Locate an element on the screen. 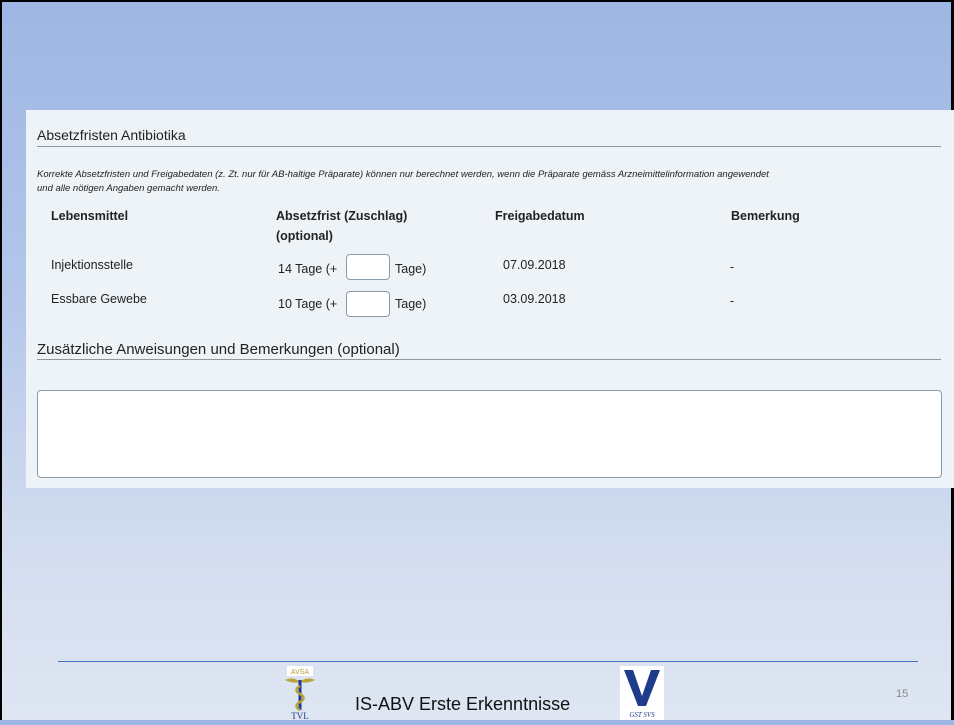  column-header-withdrawal-period: Absetzfrist (Zuschlag) (optional) is located at coordinates (341, 226).